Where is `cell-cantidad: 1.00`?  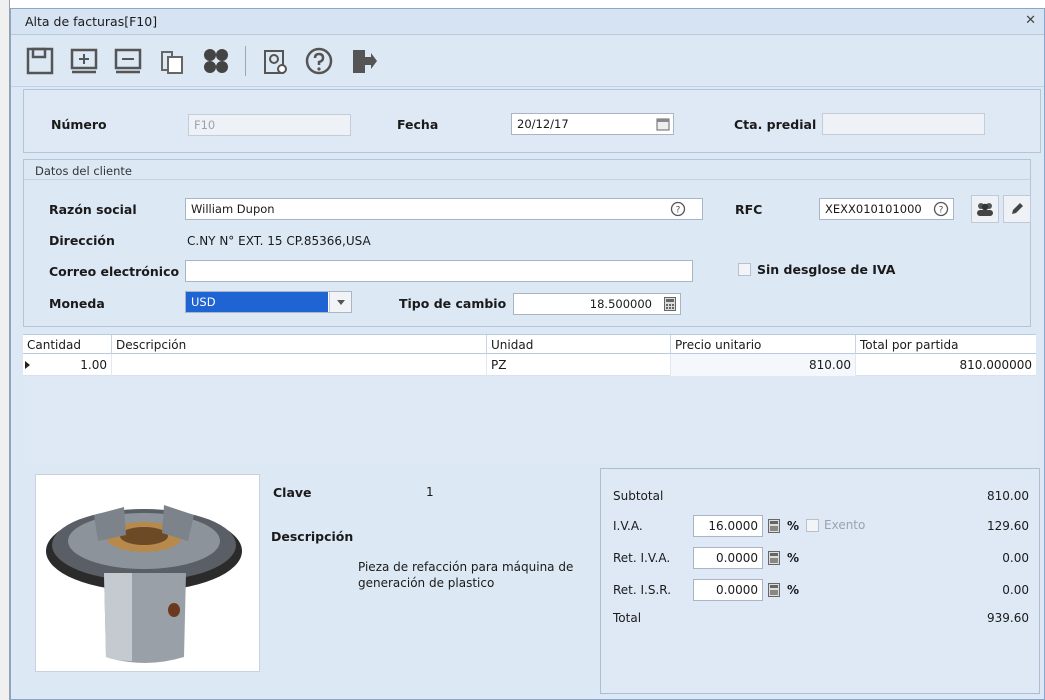 cell-cantidad: 1.00 is located at coordinates (67, 365).